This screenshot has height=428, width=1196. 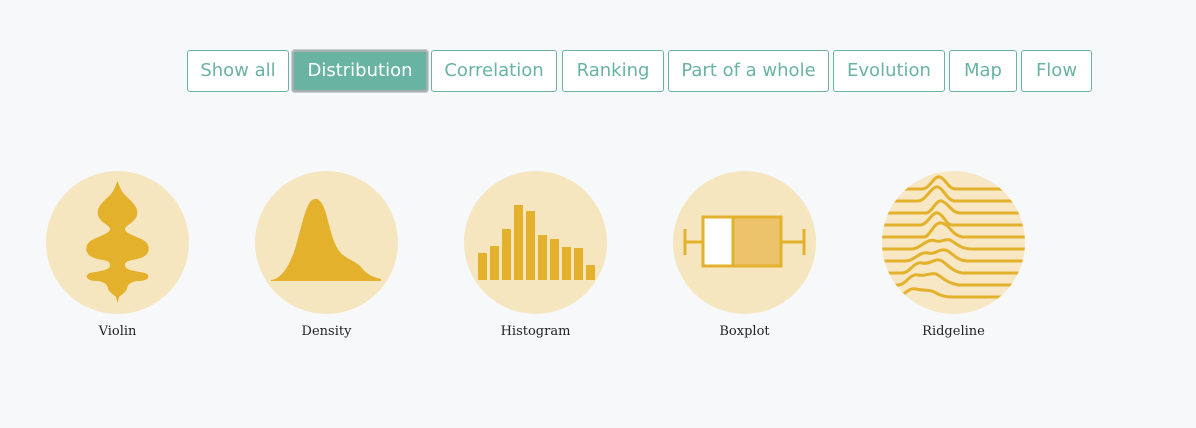 I want to click on filter-part-of-a-whole-button: Part of a whole, so click(x=748, y=71).